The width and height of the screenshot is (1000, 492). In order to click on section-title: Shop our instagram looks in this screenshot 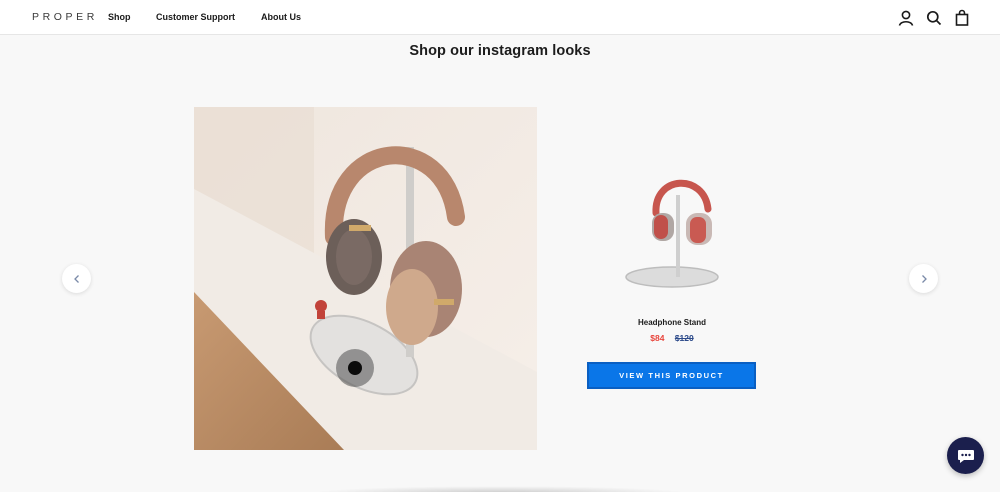, I will do `click(500, 51)`.